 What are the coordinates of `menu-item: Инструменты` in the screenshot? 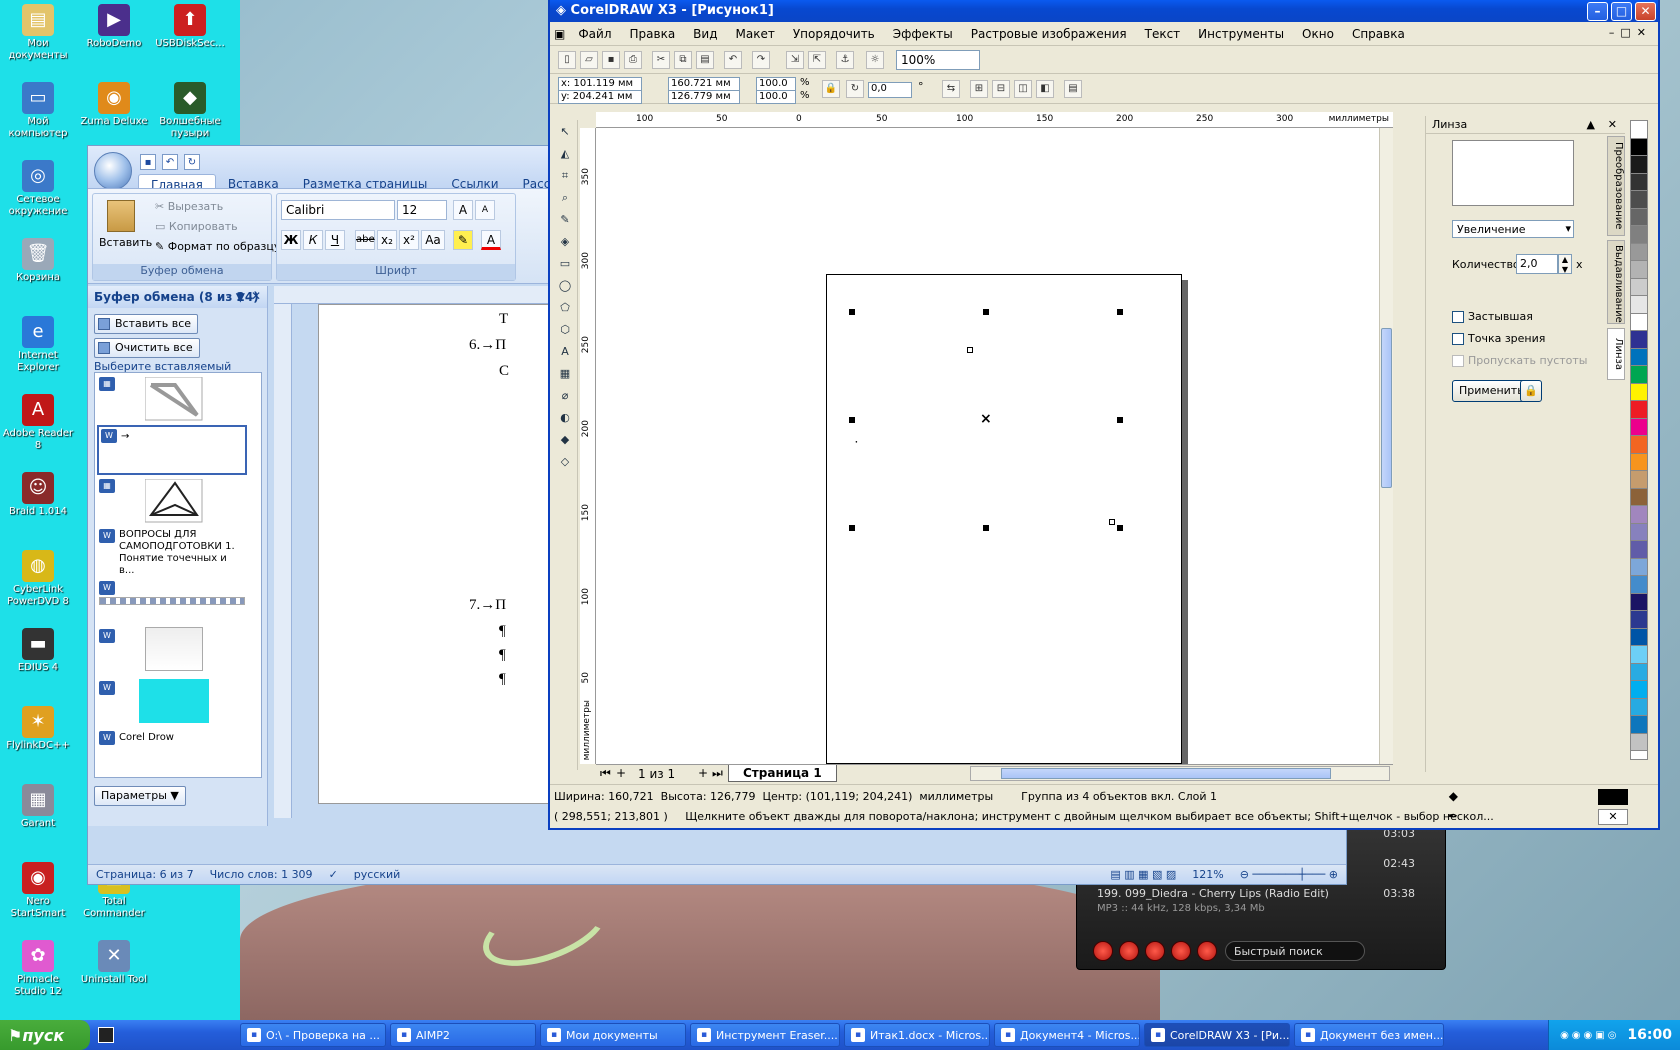 It's located at (1241, 34).